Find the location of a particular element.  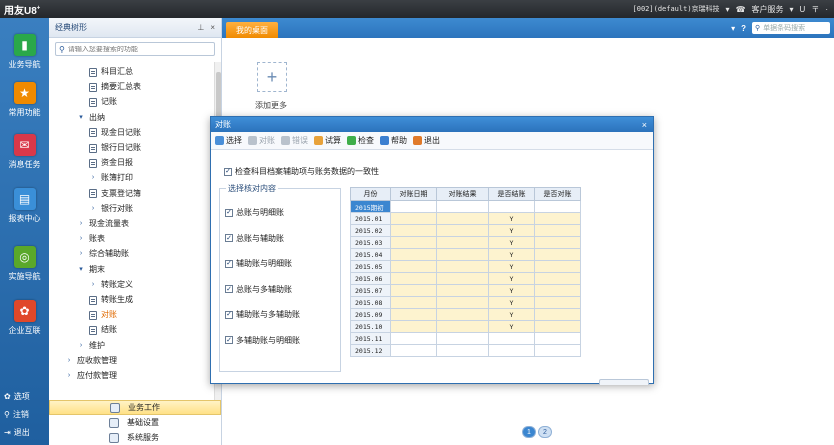

table-row: 2015期初 is located at coordinates (465, 206).